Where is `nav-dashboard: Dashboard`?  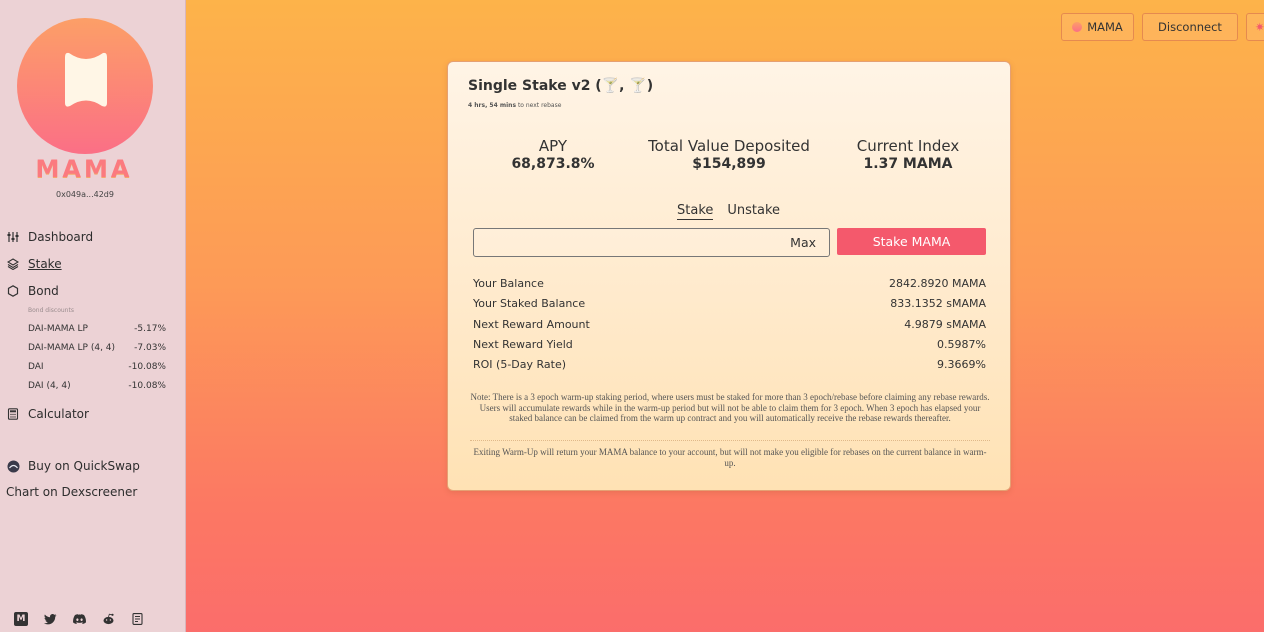 nav-dashboard: Dashboard is located at coordinates (49, 237).